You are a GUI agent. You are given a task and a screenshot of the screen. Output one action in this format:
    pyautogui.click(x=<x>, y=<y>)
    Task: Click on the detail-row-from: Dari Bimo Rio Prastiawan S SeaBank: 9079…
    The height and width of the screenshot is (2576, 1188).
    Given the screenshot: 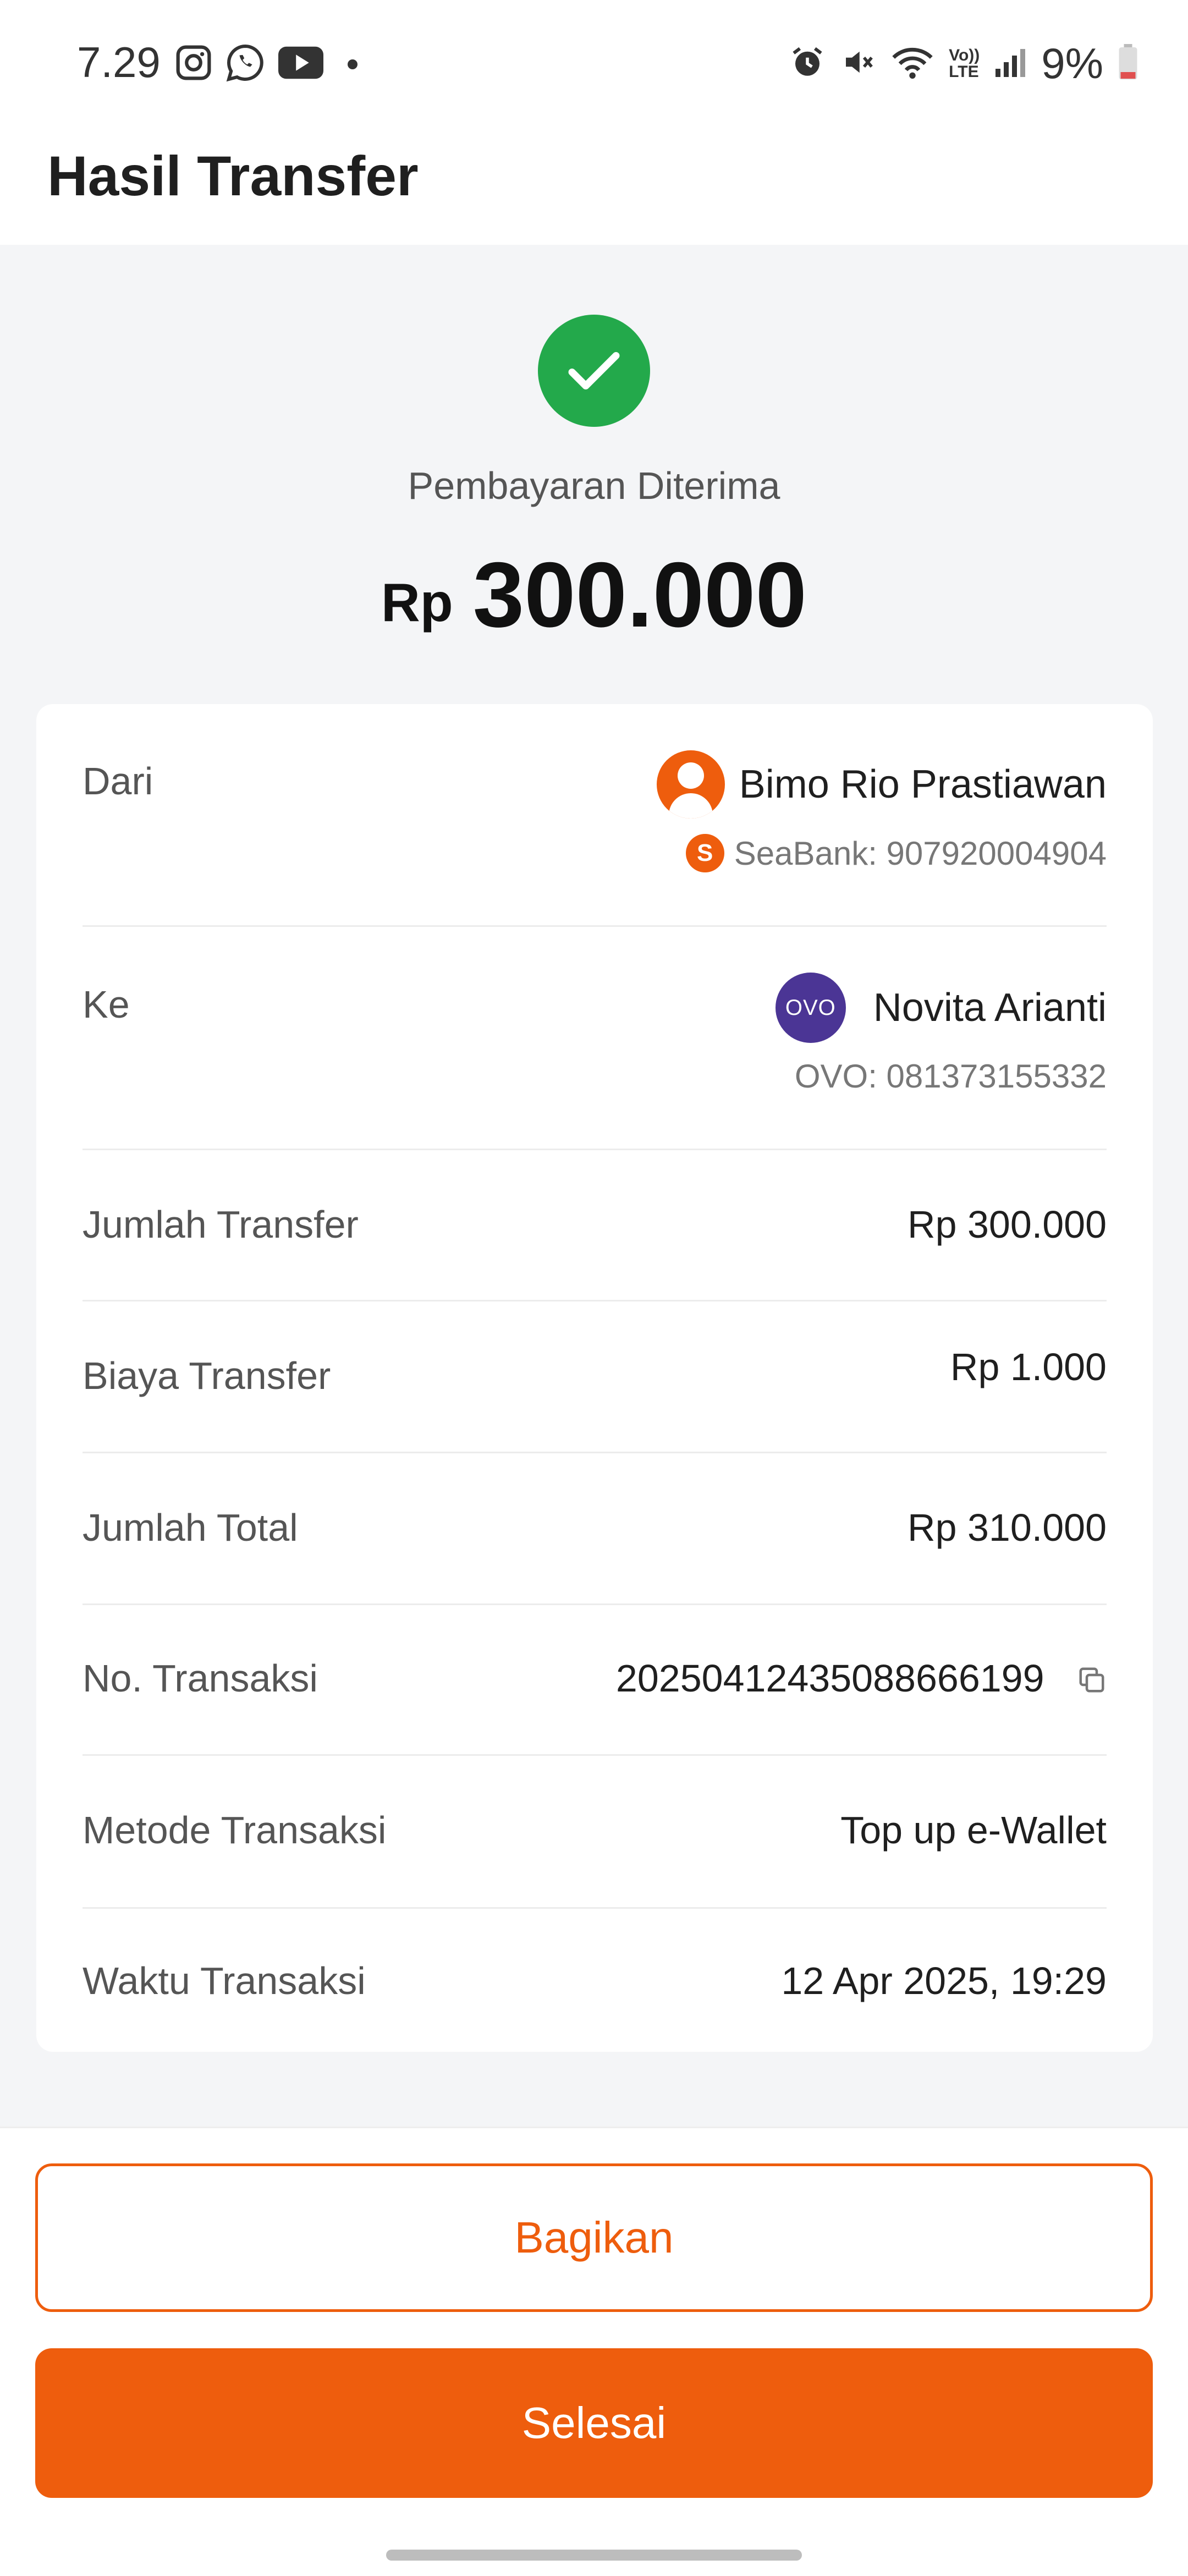 What is the action you would take?
    pyautogui.click(x=594, y=815)
    